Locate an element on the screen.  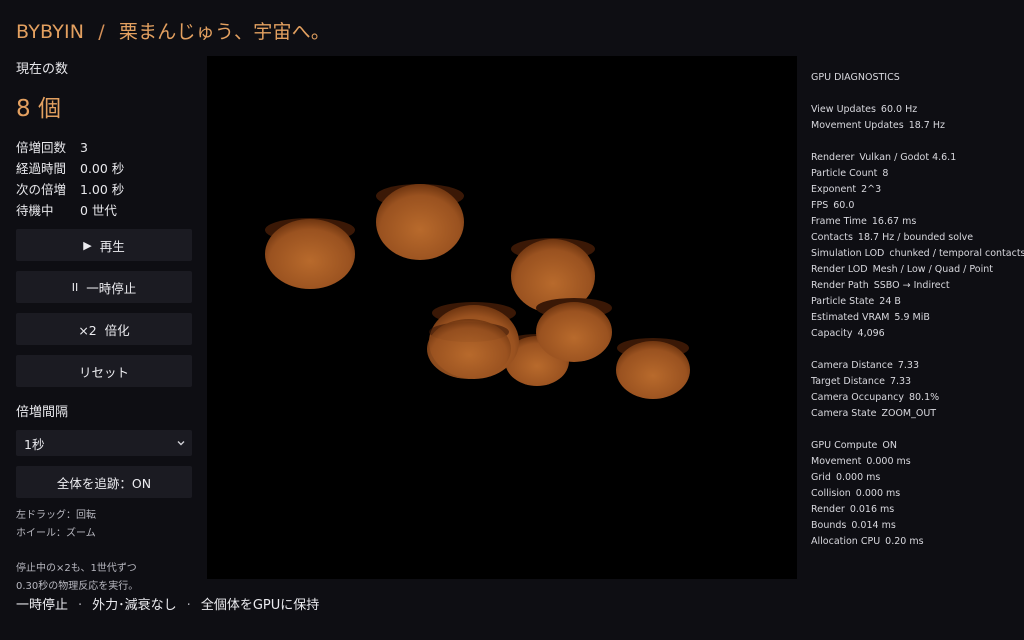
diagnostics-key: GPU Compute is located at coordinates (844, 445).